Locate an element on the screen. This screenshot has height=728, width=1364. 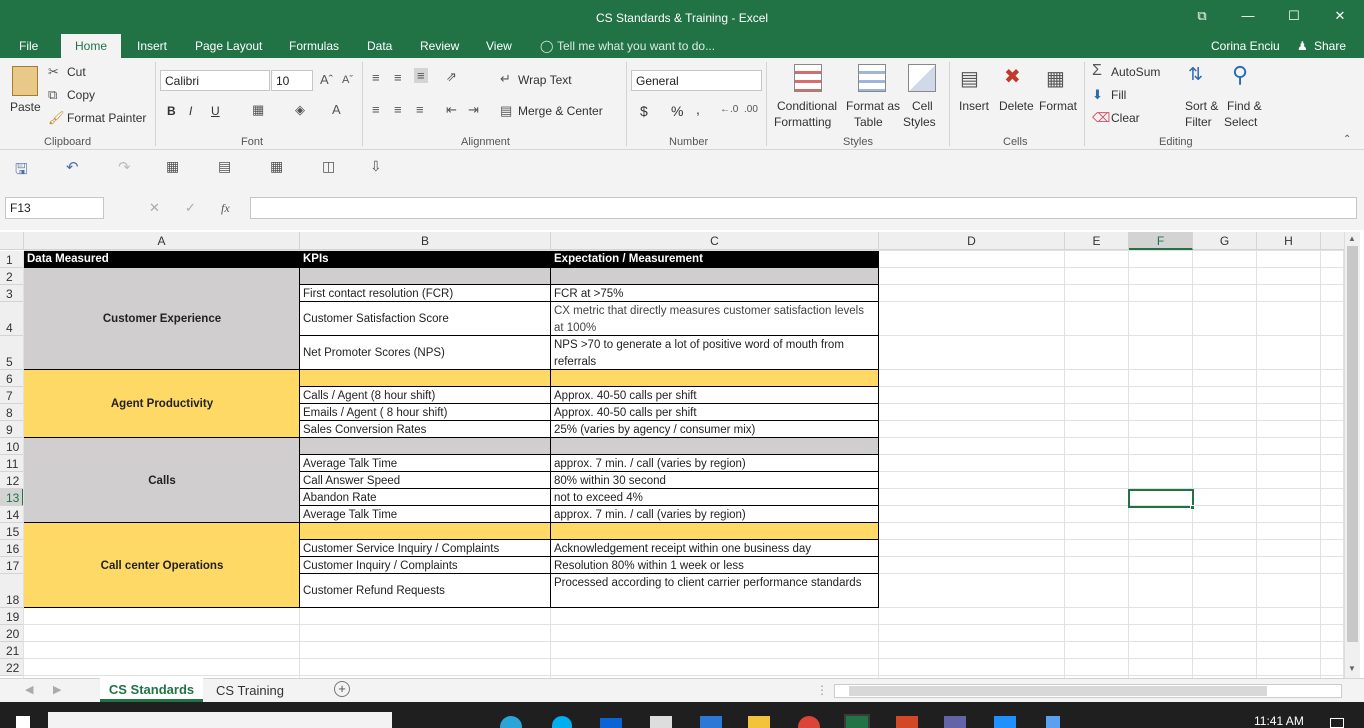
conditional-formatting-label: Conditional is located at coordinates (807, 106).